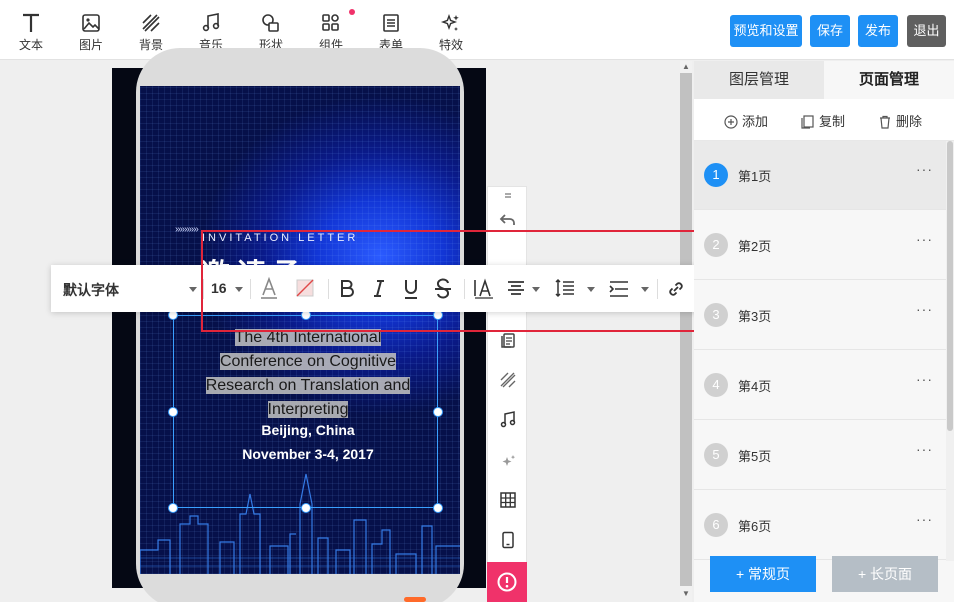 The width and height of the screenshot is (954, 602). Describe the element at coordinates (127, 288) in the screenshot. I see `font-family-select: 默认字体` at that location.